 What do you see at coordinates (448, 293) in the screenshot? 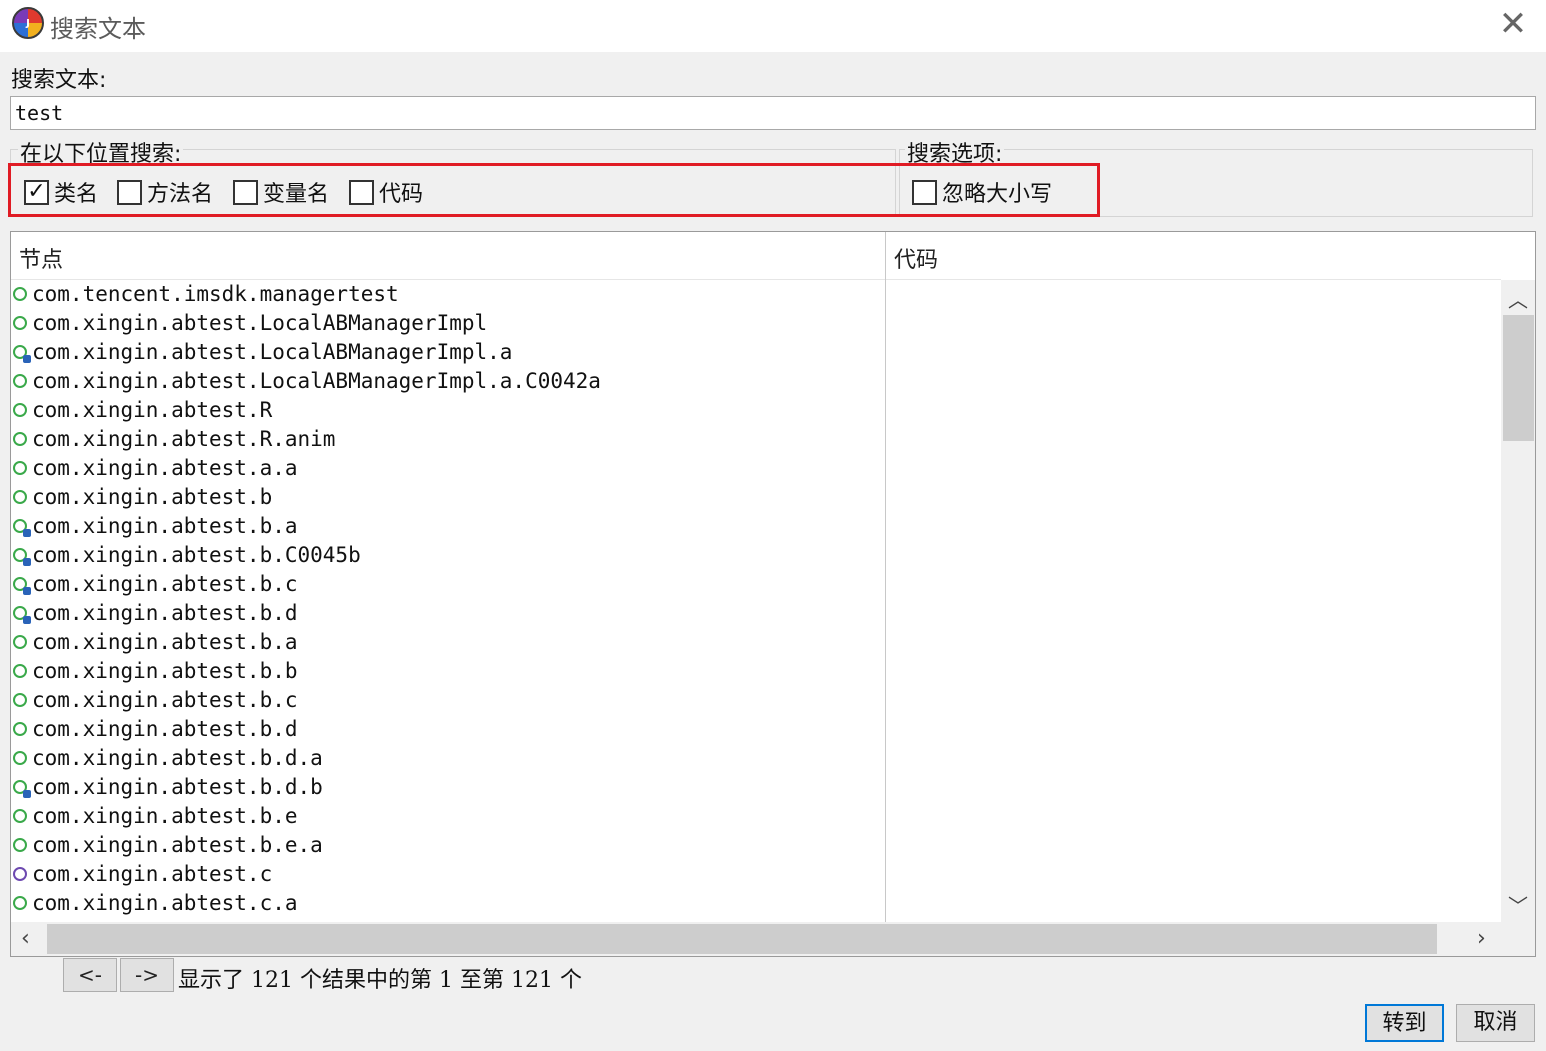
I see `result-row: com.tencent.imsdk.managertest` at bounding box center [448, 293].